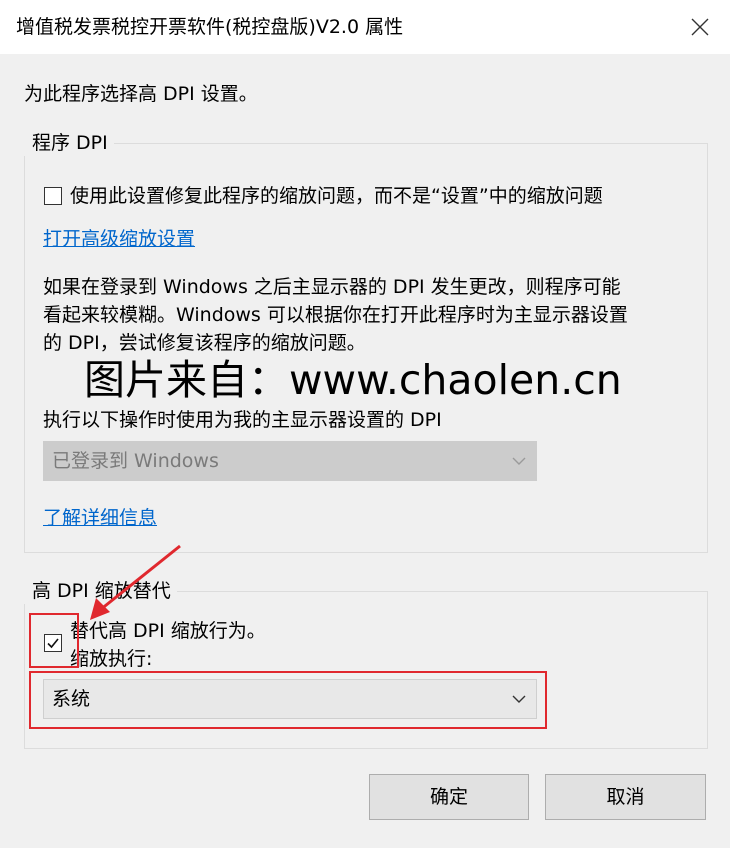 The width and height of the screenshot is (730, 848). I want to click on performed-by-label: 缩放执行:, so click(111, 659).